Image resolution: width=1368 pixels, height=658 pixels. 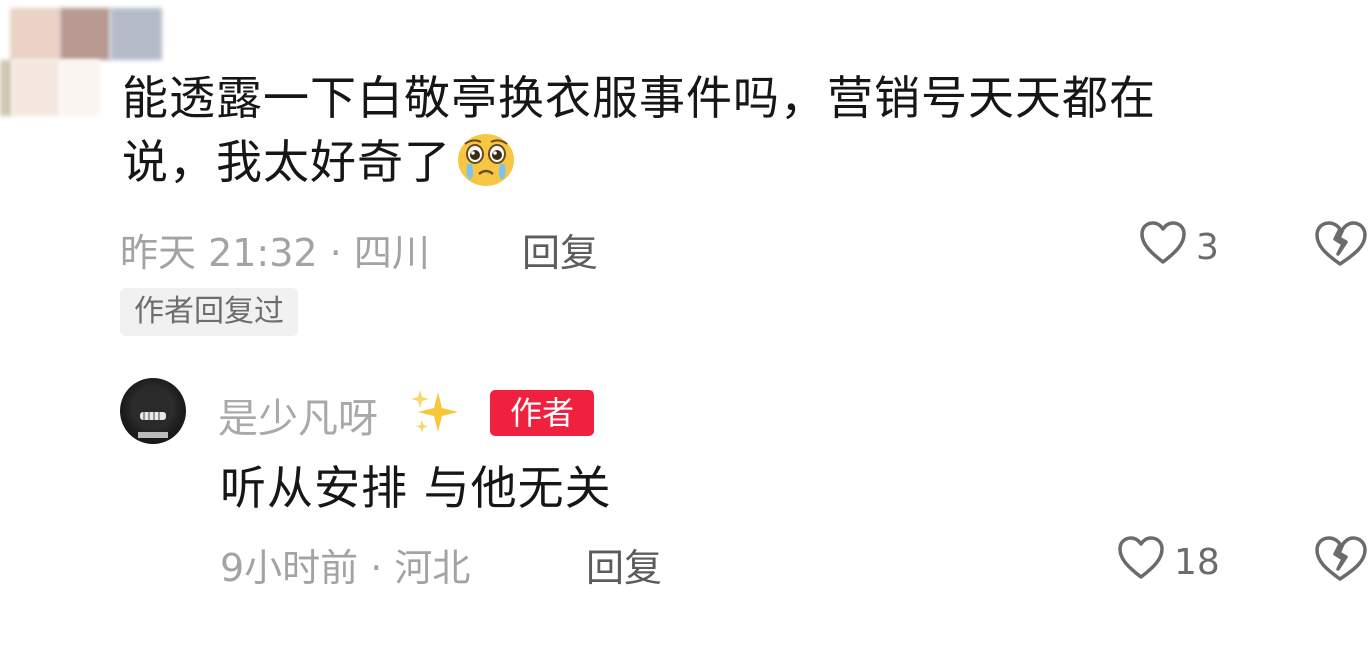 I want to click on reply-dislike-button, so click(x=1340, y=561).